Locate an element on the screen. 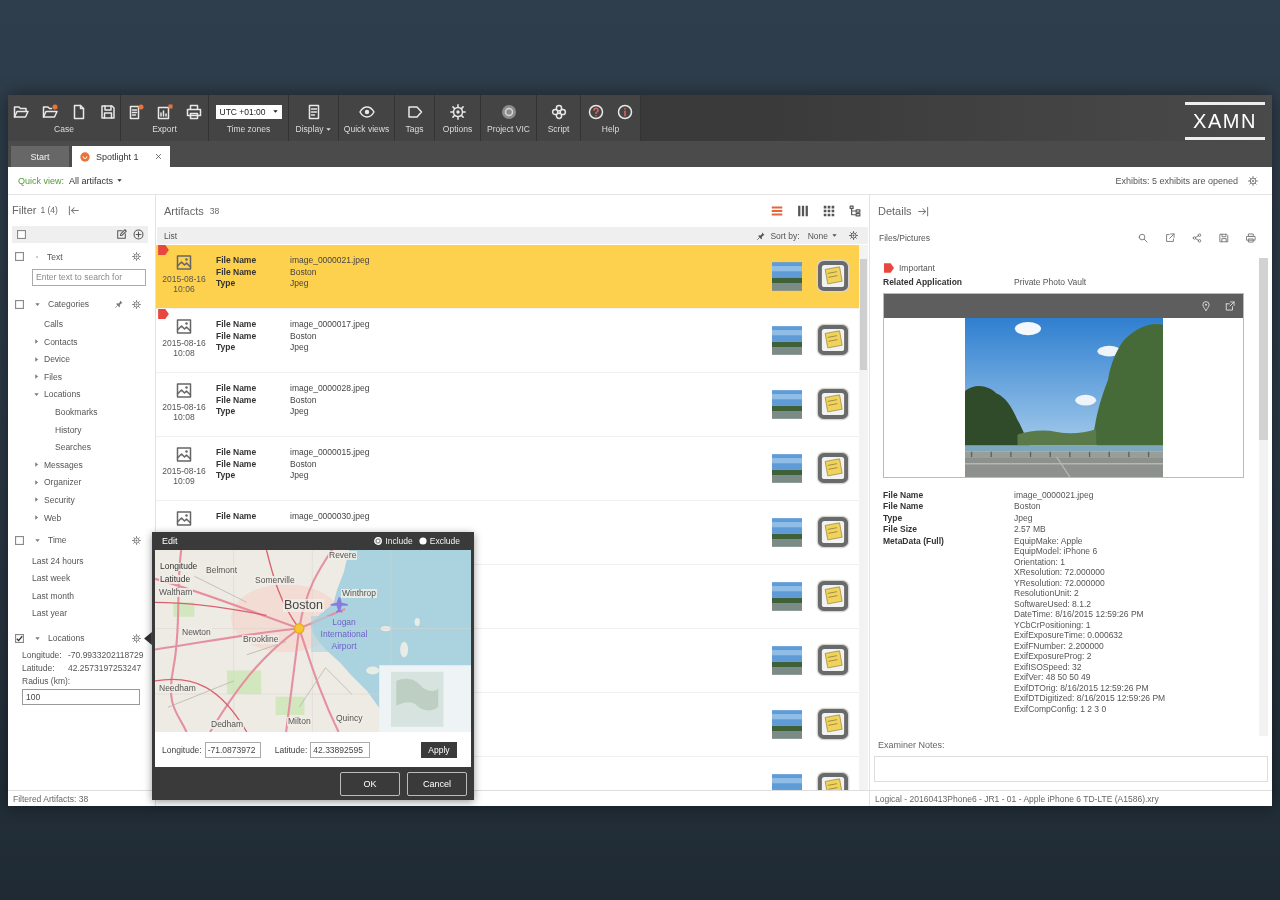 This screenshot has height=900, width=1280. field-label: Latitude: is located at coordinates (291, 749).